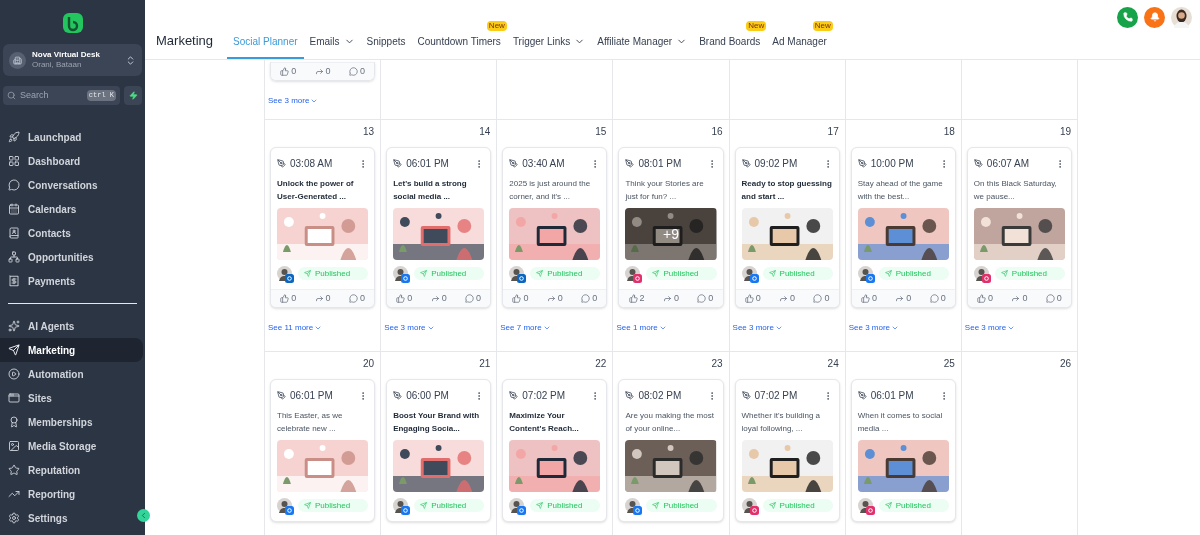 The width and height of the screenshot is (1200, 535). What do you see at coordinates (485, 364) in the screenshot?
I see `day-number: 21` at bounding box center [485, 364].